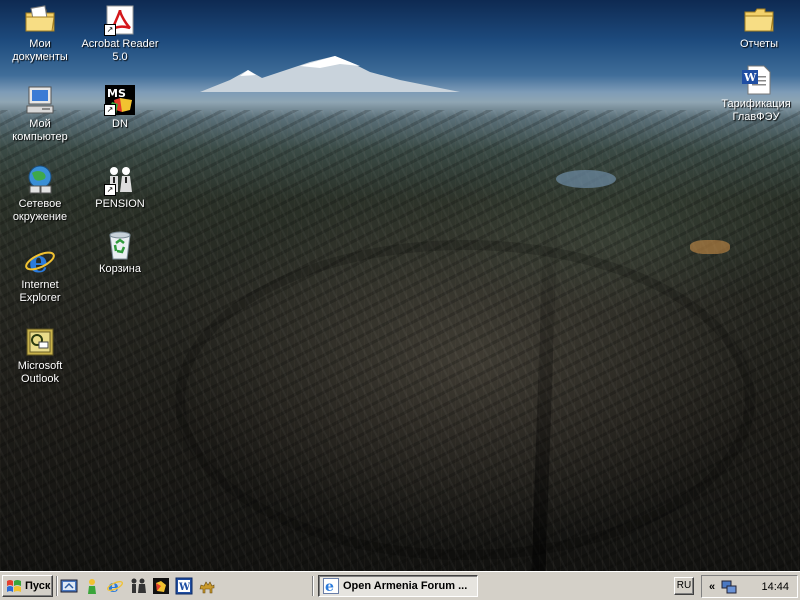 Image resolution: width=800 pixels, height=600 pixels. Describe the element at coordinates (749, 586) in the screenshot. I see `system-tray: « 14:44` at that location.